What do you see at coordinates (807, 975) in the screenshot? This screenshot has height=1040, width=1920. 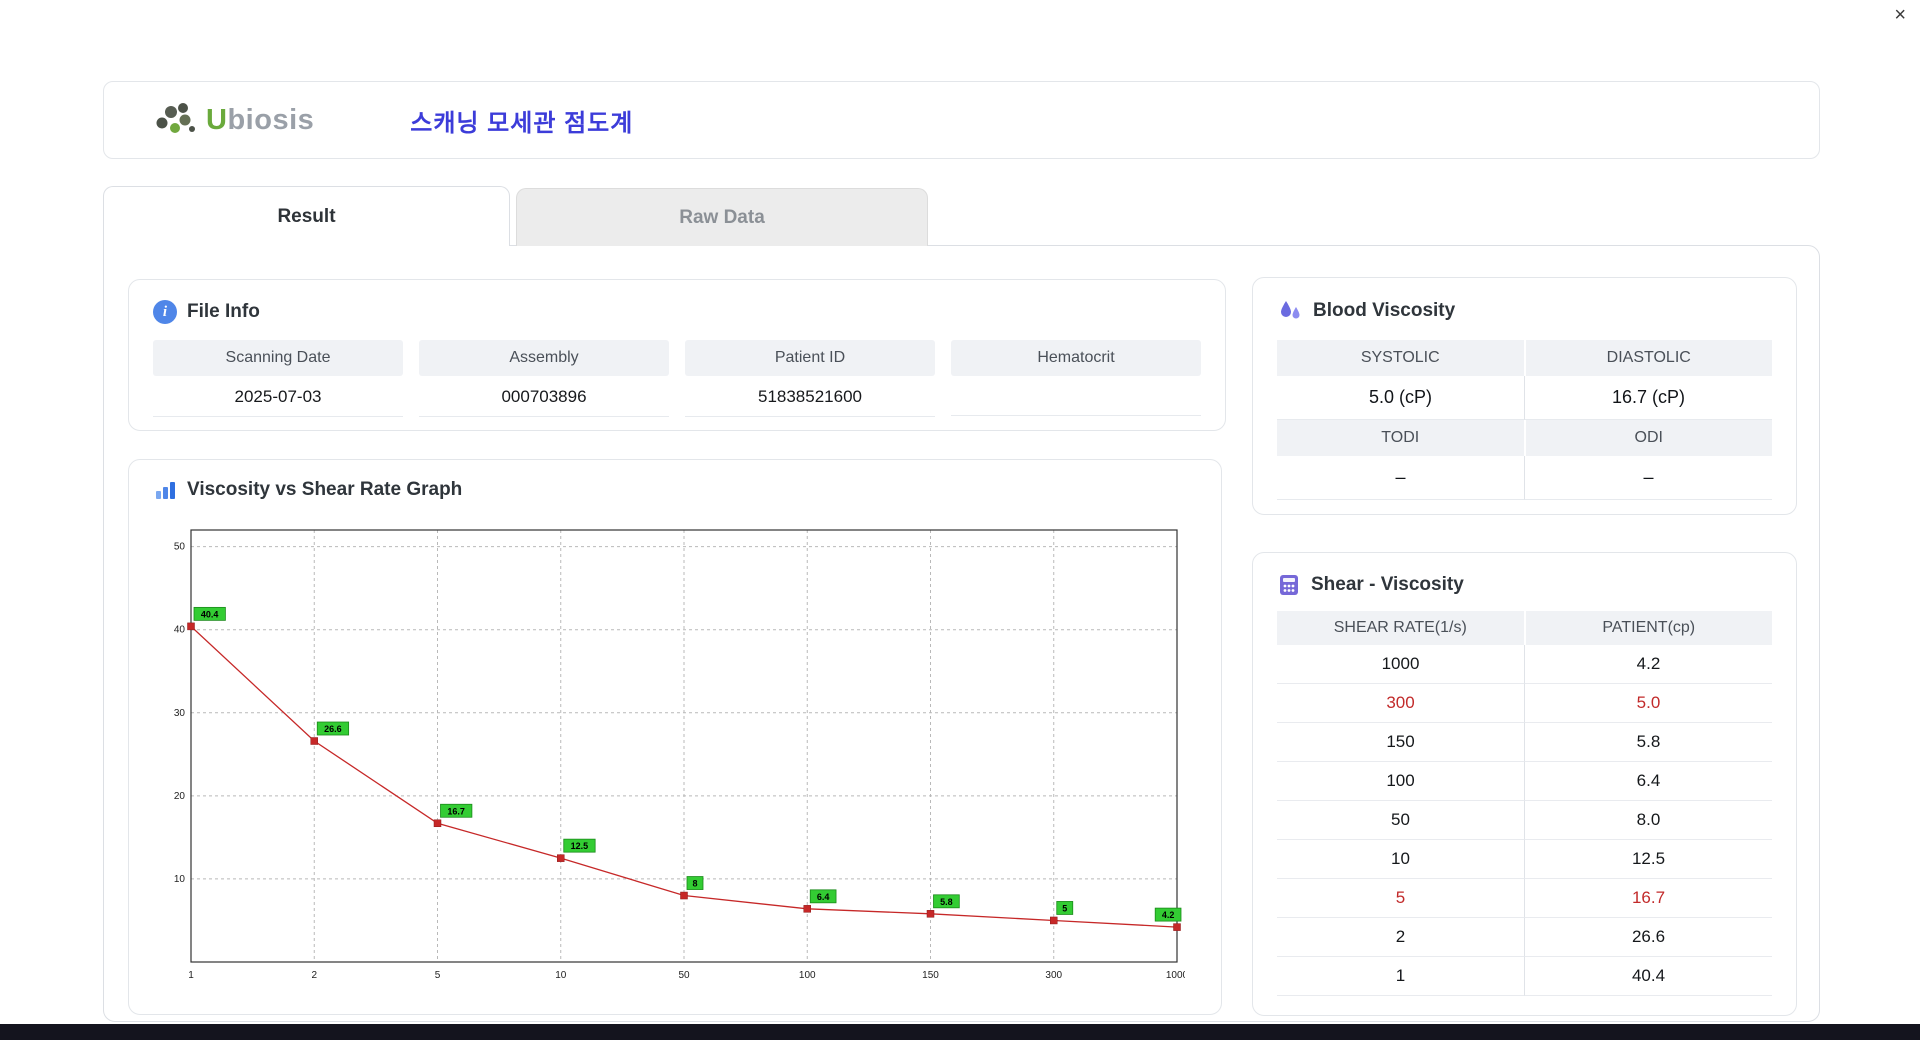 I see `svg-text: 100` at bounding box center [807, 975].